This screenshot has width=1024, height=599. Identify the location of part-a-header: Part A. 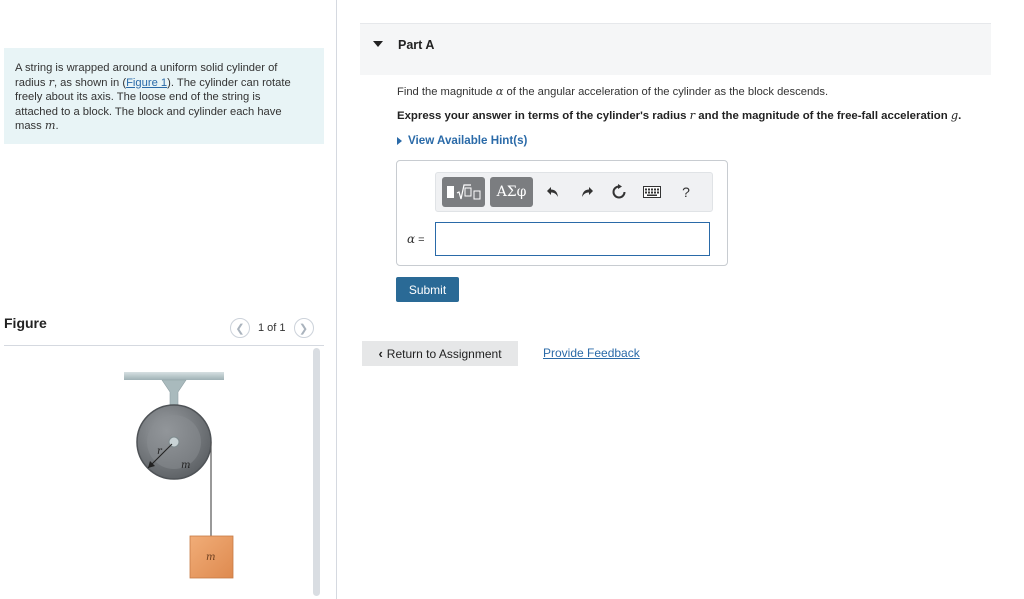
(675, 49).